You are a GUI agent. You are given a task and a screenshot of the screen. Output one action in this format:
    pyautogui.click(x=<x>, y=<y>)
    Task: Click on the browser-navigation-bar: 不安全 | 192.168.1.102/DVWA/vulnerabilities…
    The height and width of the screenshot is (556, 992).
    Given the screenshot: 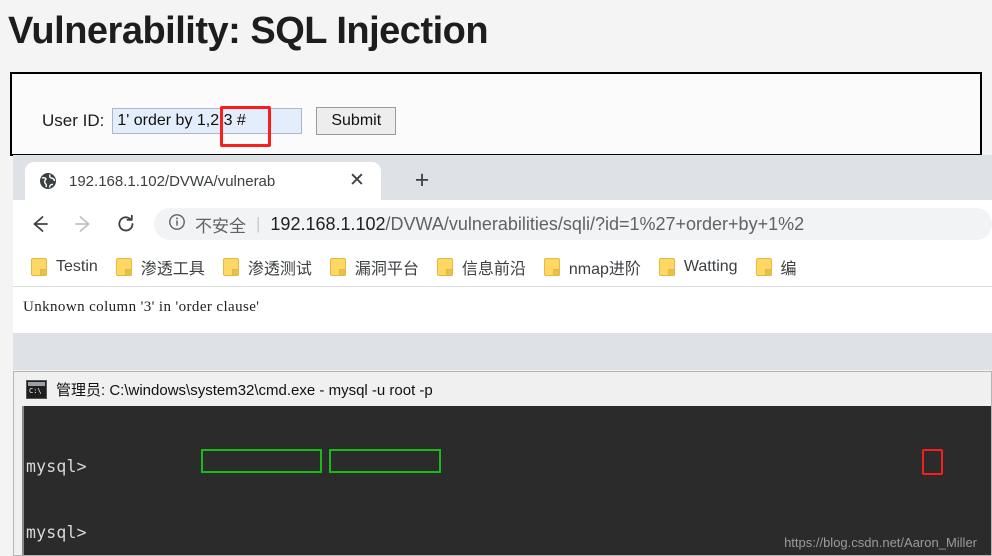 What is the action you would take?
    pyautogui.click(x=502, y=224)
    